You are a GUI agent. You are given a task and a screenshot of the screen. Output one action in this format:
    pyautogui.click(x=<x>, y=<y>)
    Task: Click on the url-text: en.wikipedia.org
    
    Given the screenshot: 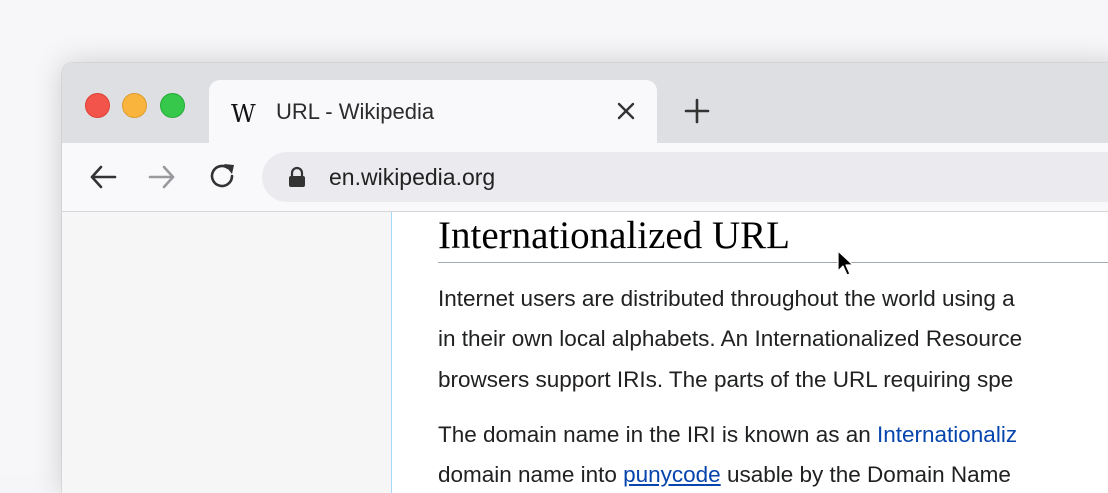 What is the action you would take?
    pyautogui.click(x=412, y=177)
    